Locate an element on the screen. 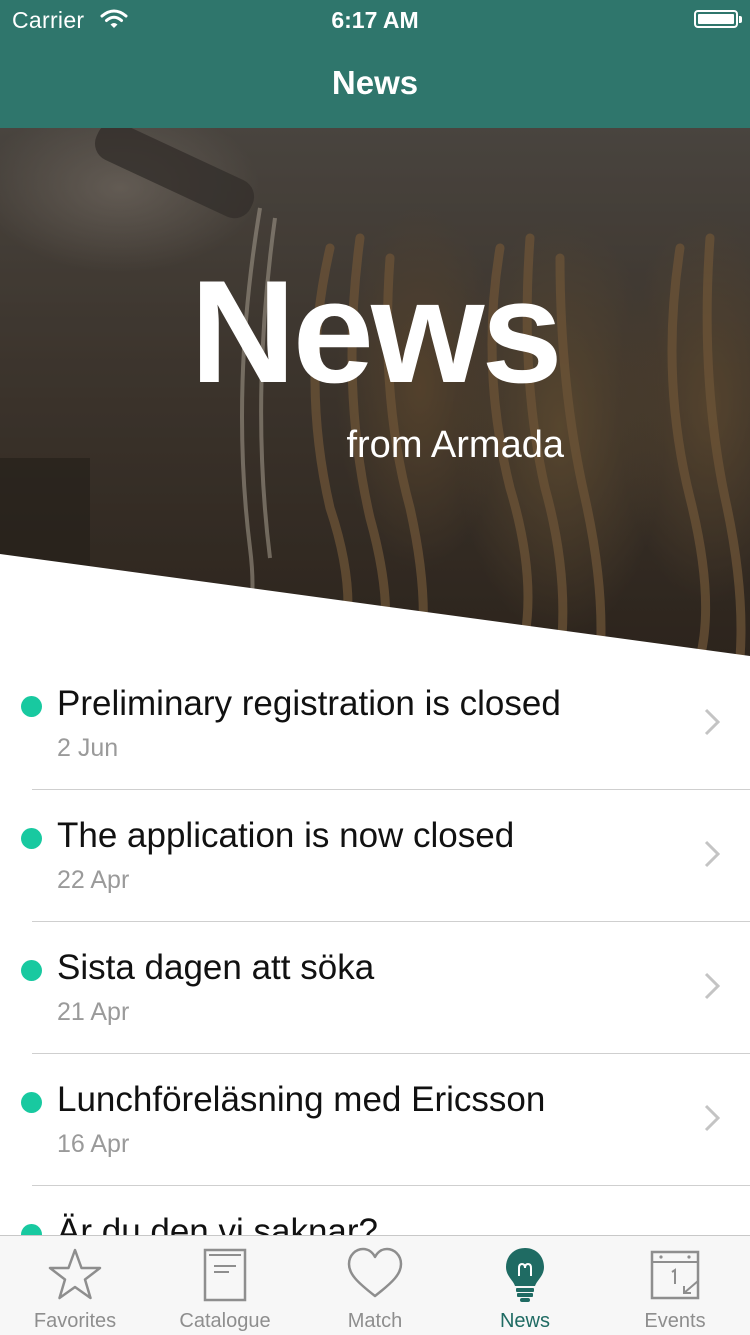 The image size is (750, 1335). news-item: Sista dagen att söka 21 Apr is located at coordinates (375, 988).